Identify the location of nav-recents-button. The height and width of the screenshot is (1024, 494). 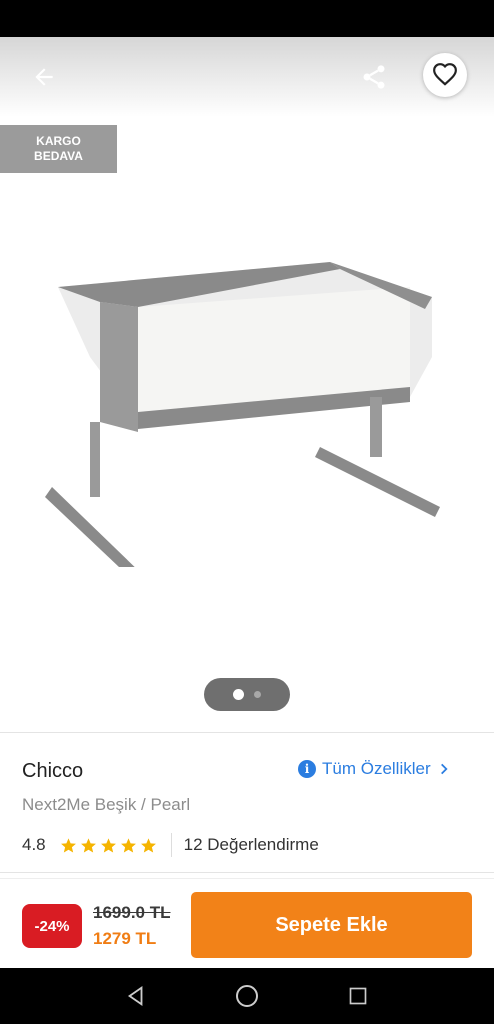
(358, 996).